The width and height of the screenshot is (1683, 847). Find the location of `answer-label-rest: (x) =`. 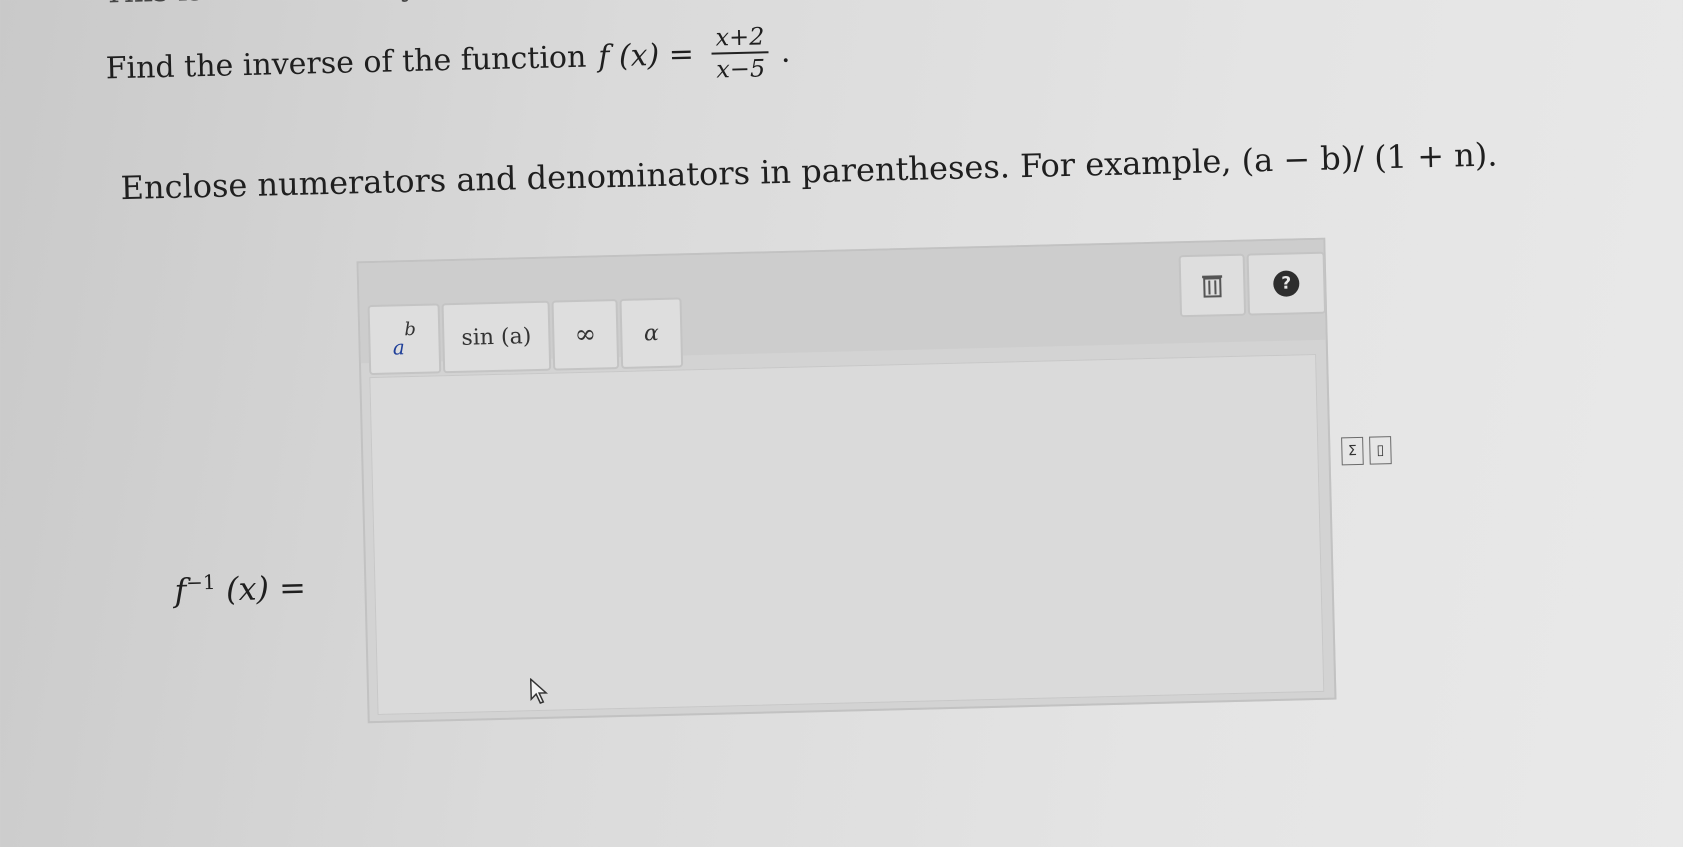

answer-label-rest: (x) = is located at coordinates (261, 588).